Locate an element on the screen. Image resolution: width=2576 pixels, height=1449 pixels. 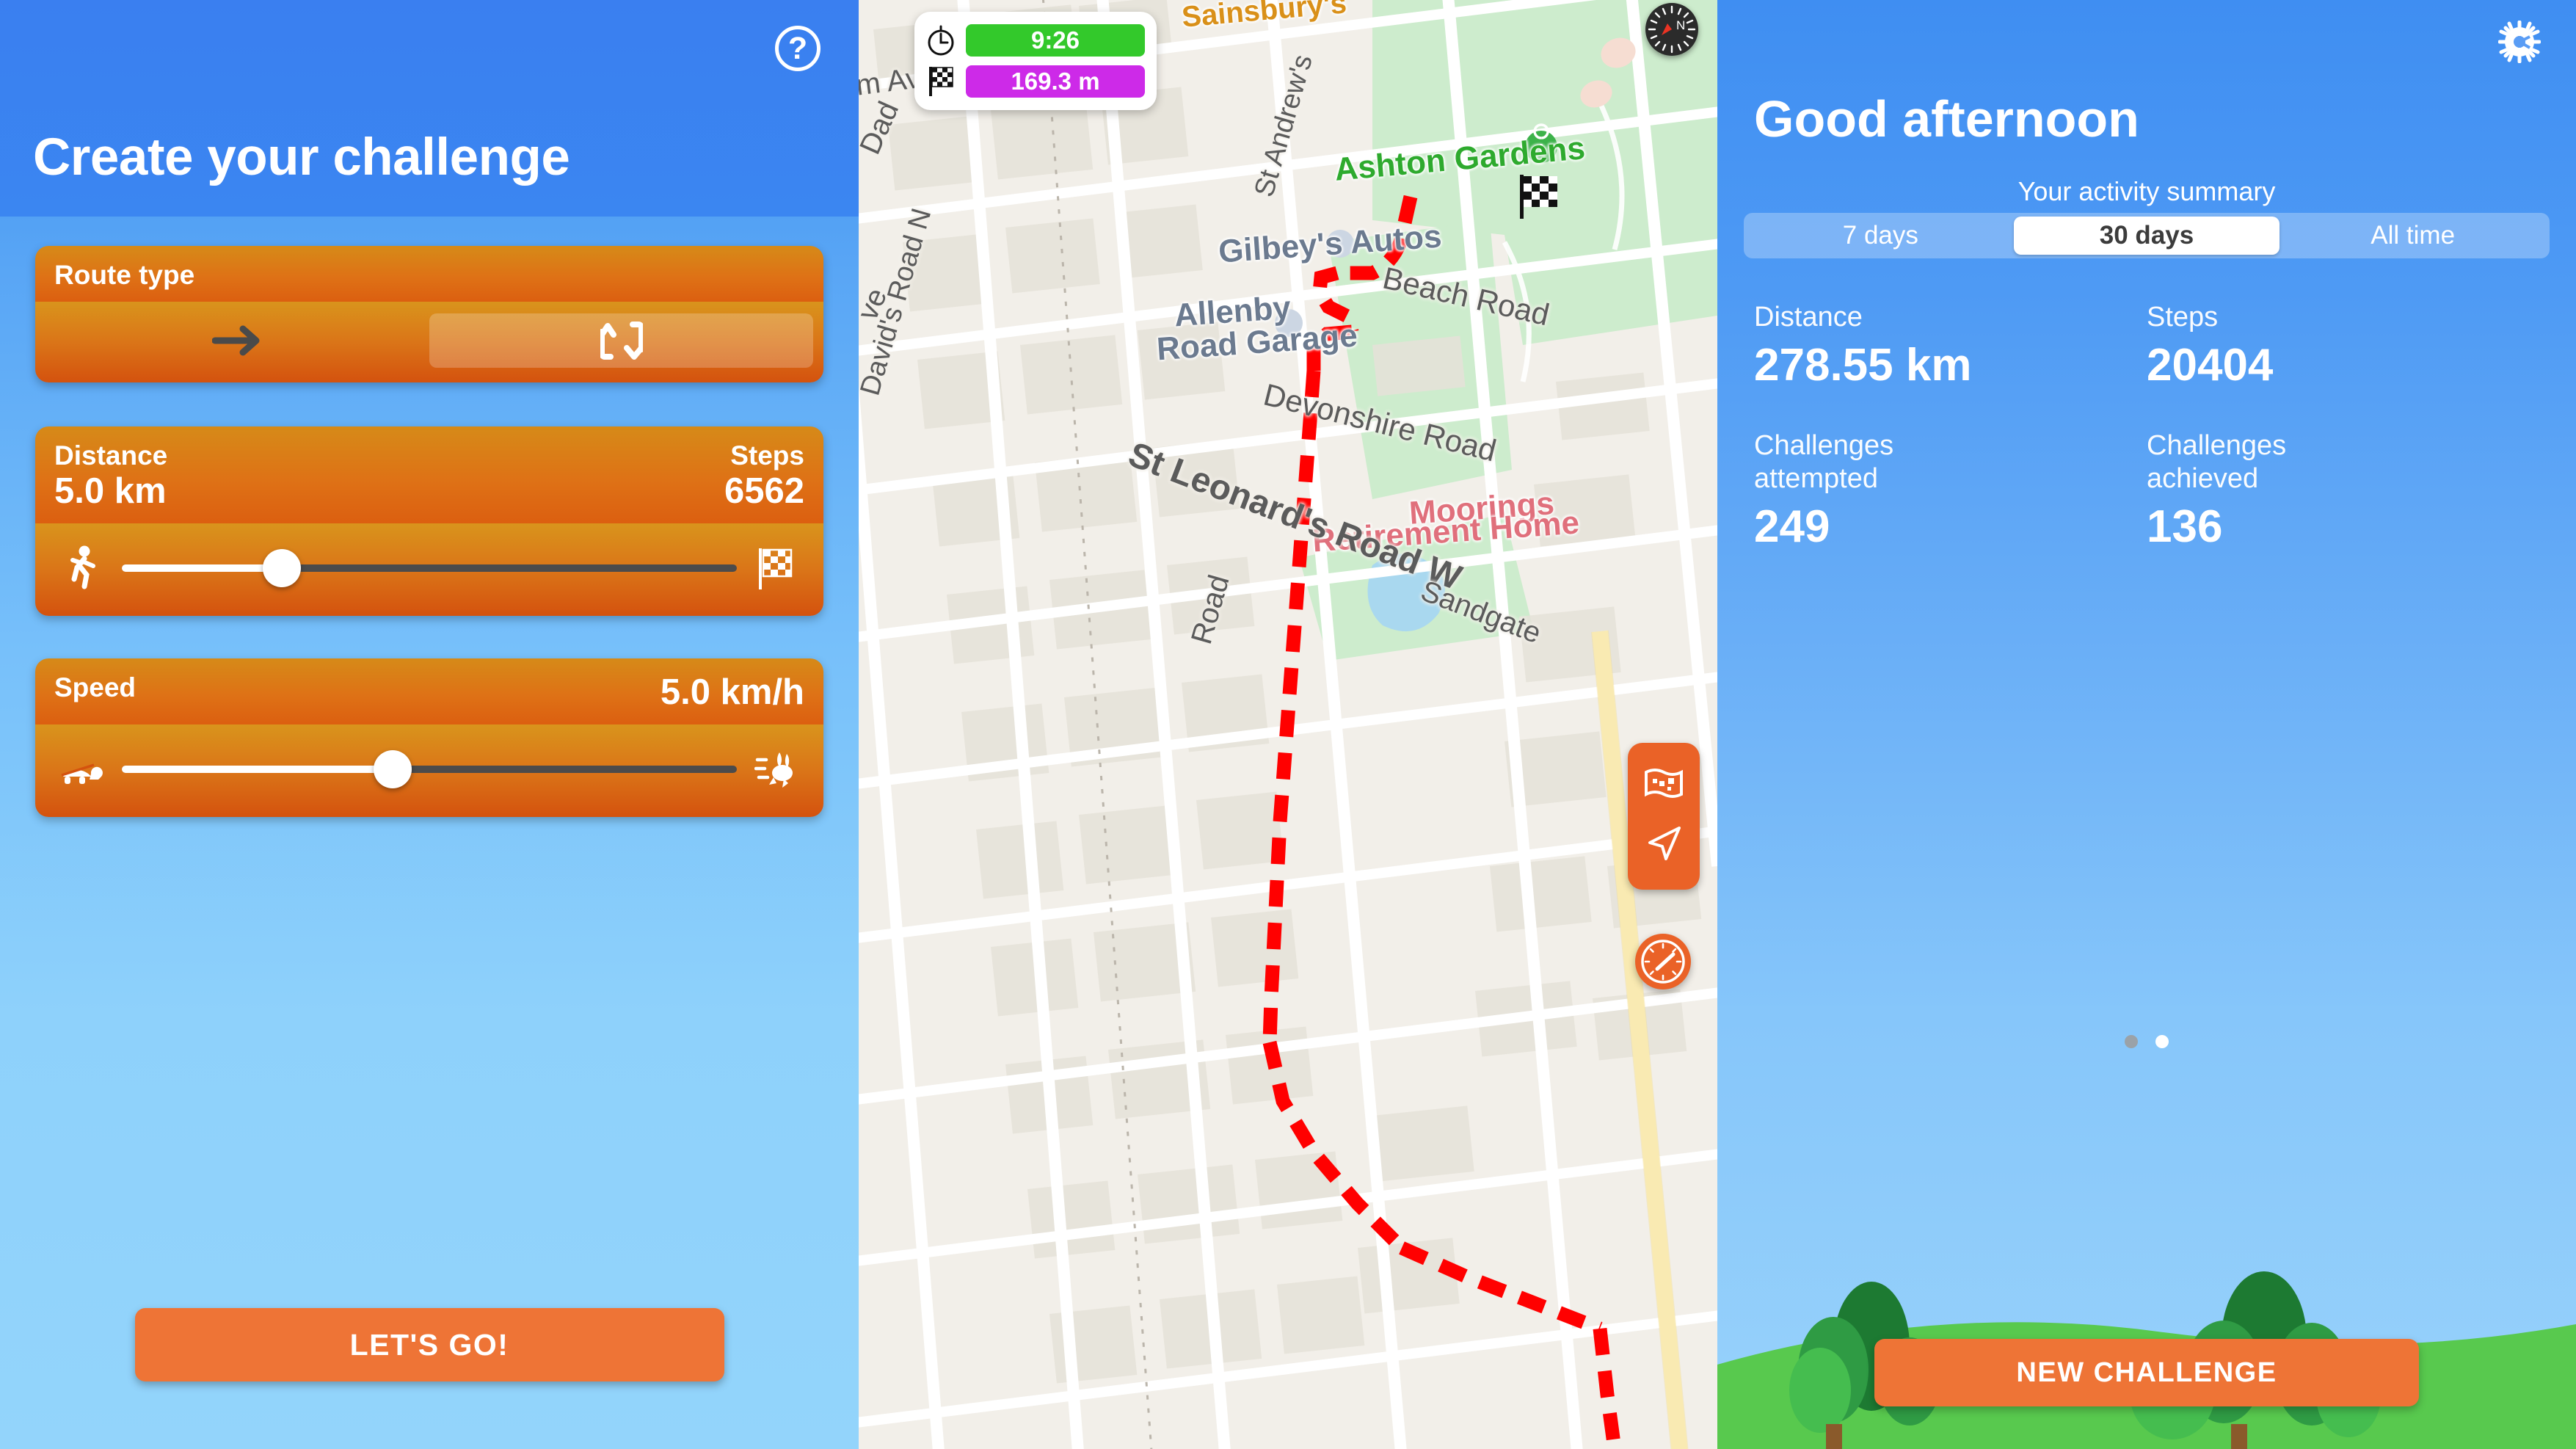
gear-icon is located at coordinates (2519, 42).